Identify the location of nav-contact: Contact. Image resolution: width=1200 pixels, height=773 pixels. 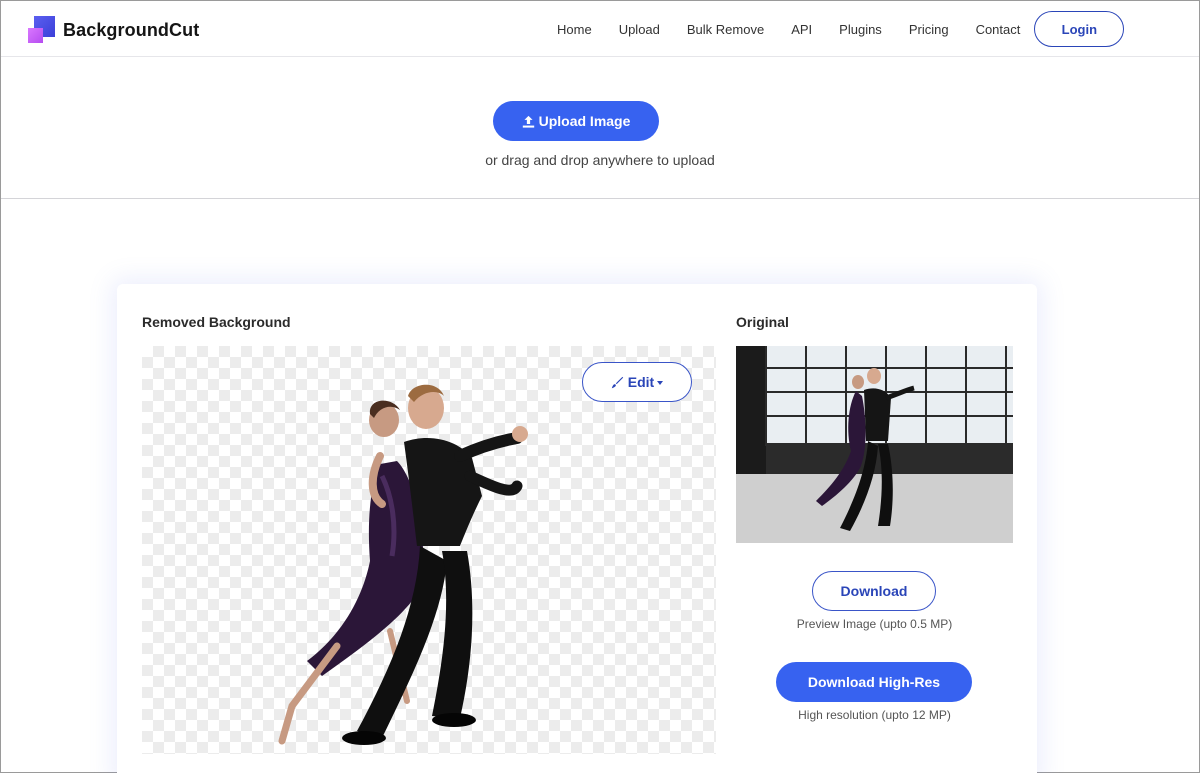
(998, 29).